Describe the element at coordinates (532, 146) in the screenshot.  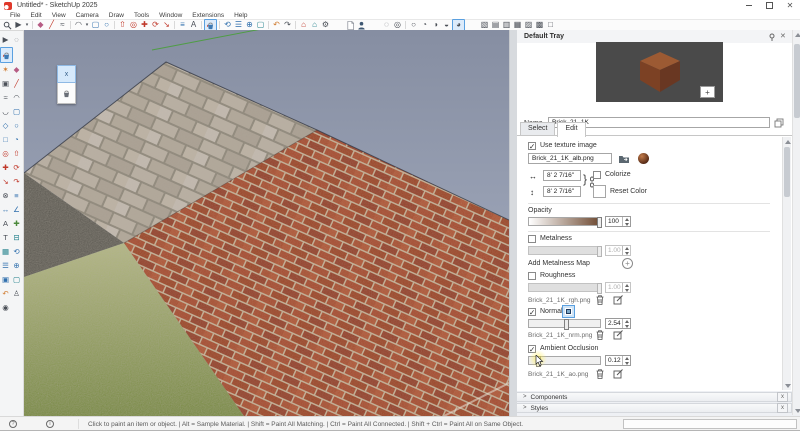
I see `use-texture-checkbox` at that location.